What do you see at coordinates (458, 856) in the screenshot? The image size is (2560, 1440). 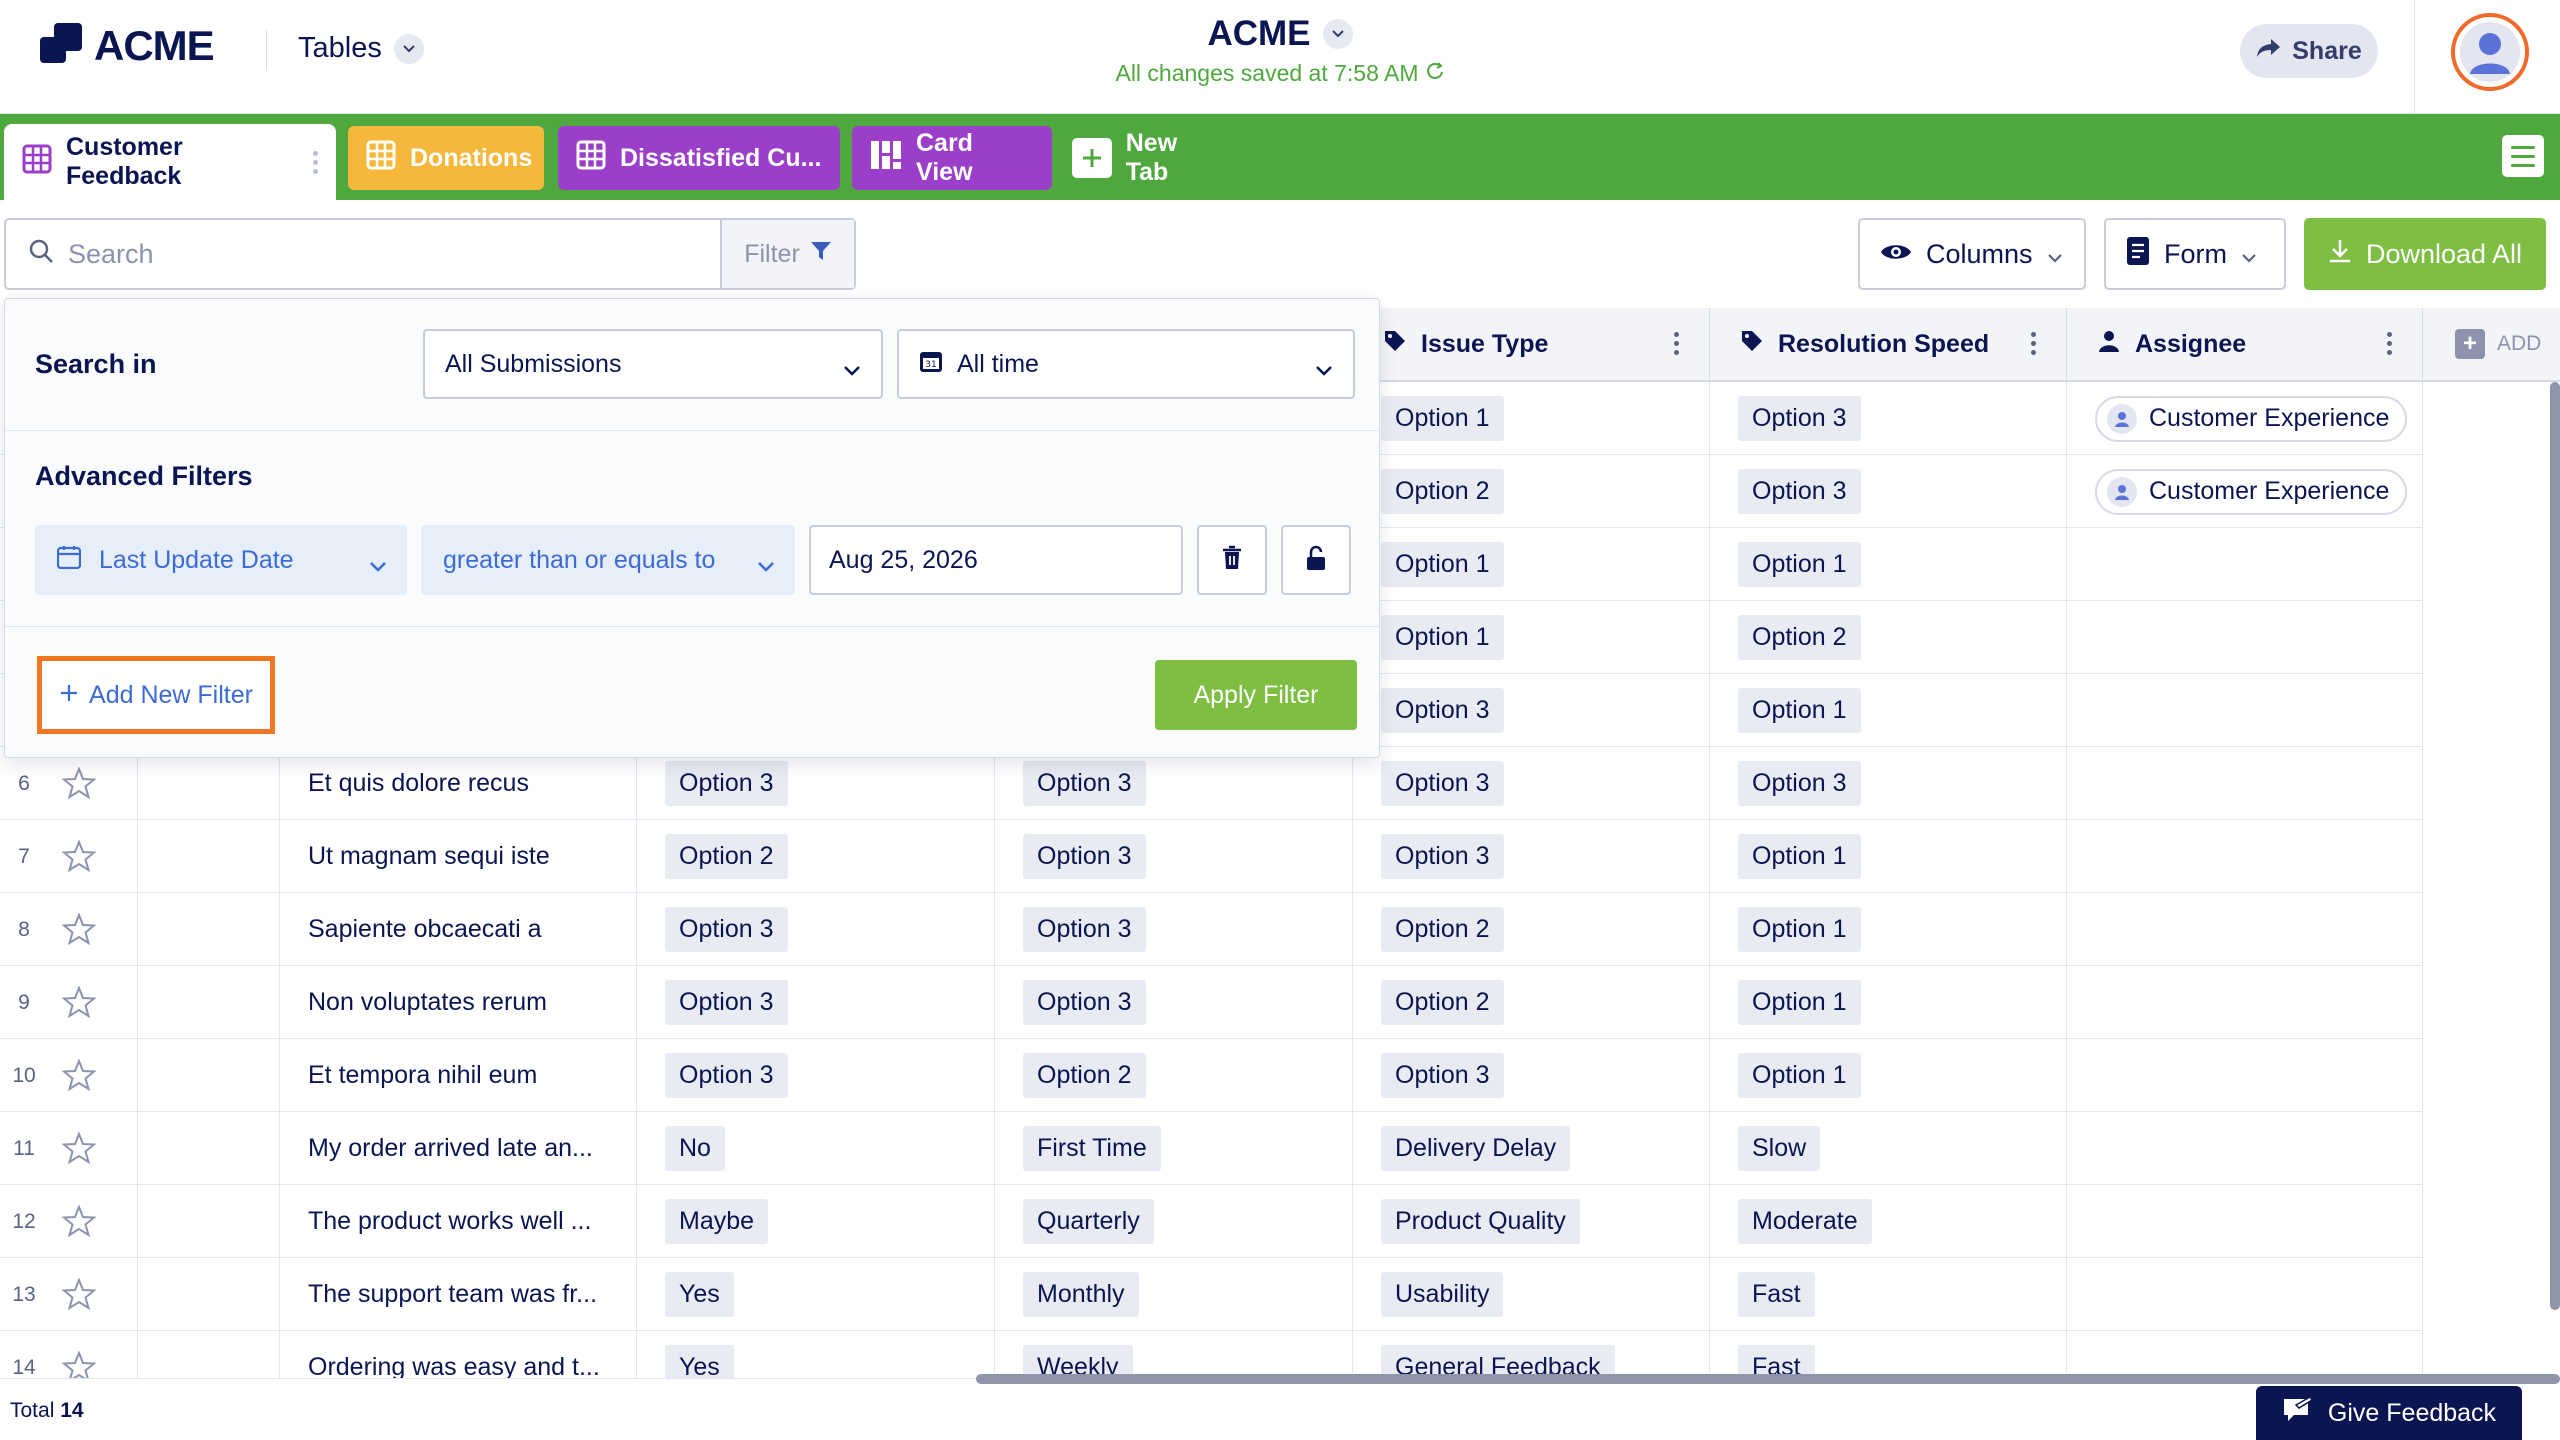 I see `table-cell: Ut magnam sequi iste` at bounding box center [458, 856].